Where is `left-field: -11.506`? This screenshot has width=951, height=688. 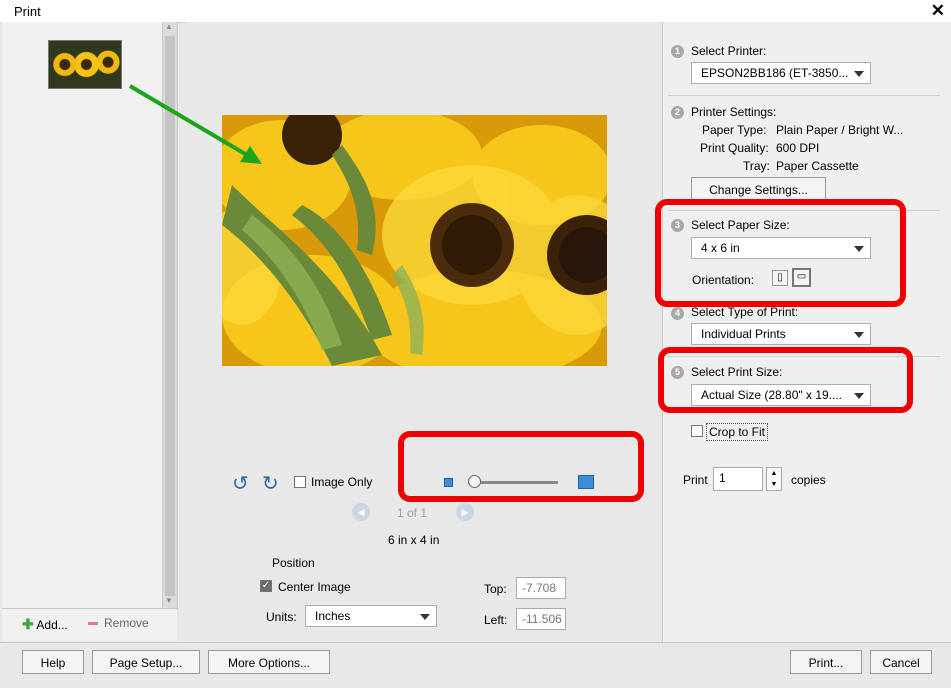
left-field: -11.506 is located at coordinates (541, 619).